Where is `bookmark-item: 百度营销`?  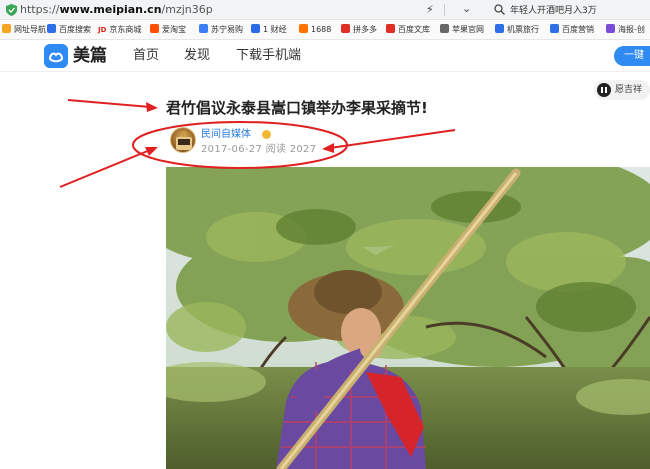
bookmark-item: 百度营销 is located at coordinates (572, 30).